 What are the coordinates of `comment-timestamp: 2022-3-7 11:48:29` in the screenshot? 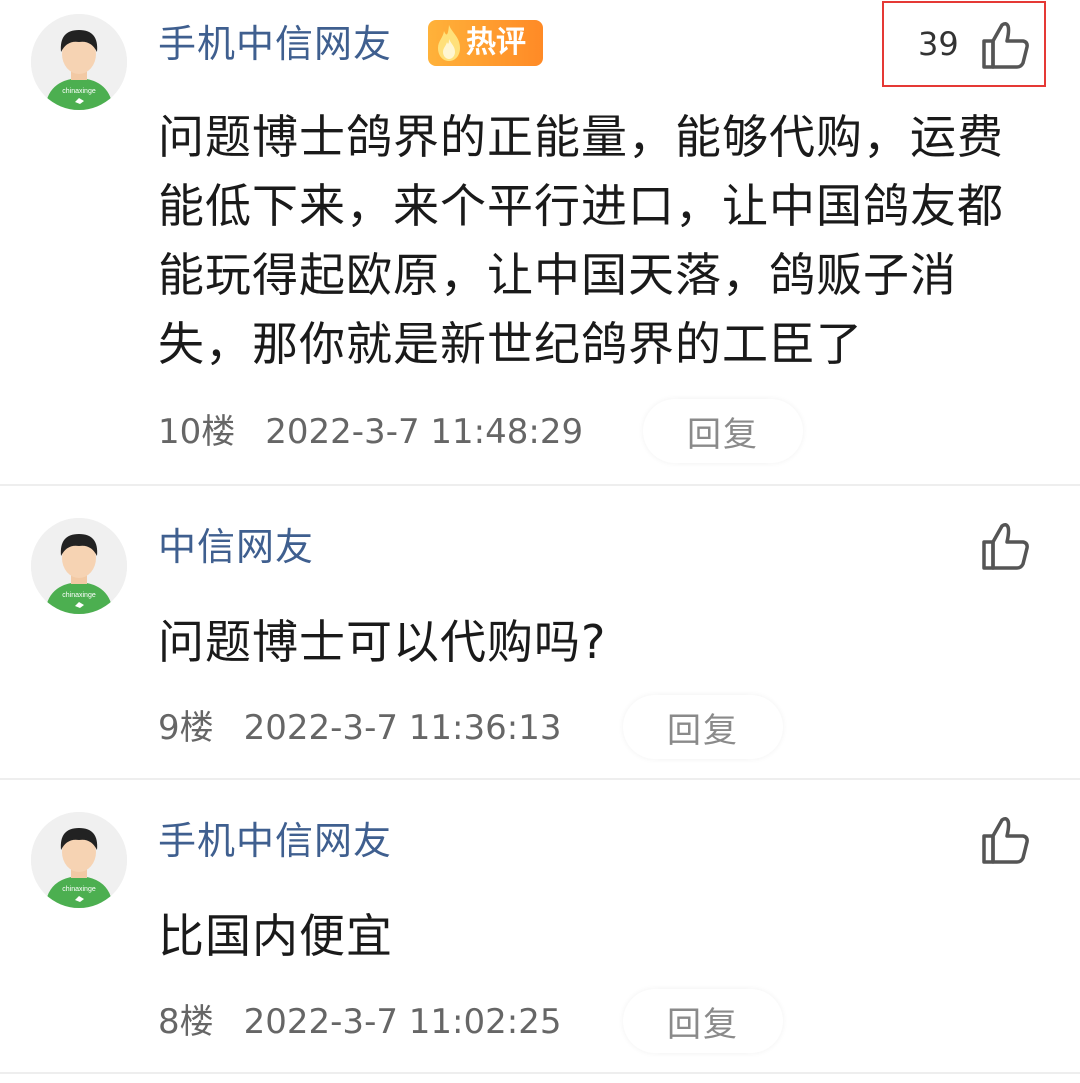 It's located at (424, 432).